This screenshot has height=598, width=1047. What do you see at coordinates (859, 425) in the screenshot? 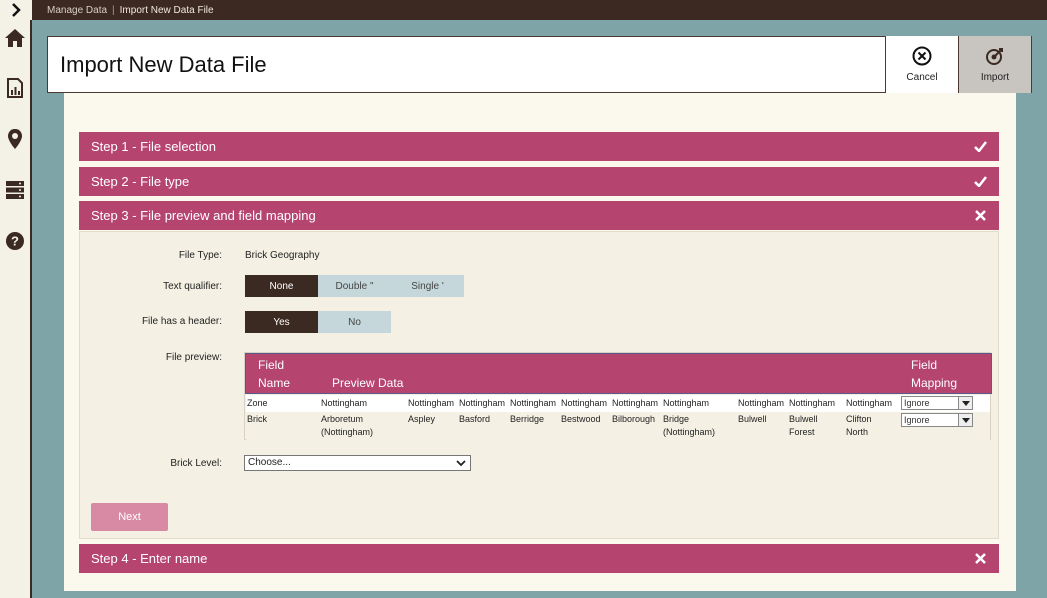
I see `table-cell: Clifton North` at bounding box center [859, 425].